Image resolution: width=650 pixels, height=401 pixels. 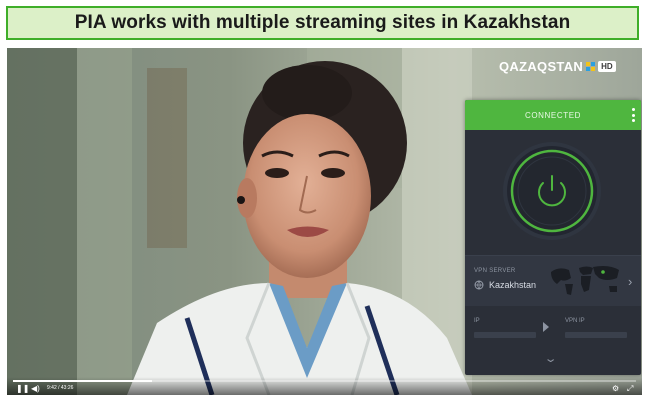 What do you see at coordinates (513, 285) in the screenshot?
I see `vpn-server-value: Kazakhstan` at bounding box center [513, 285].